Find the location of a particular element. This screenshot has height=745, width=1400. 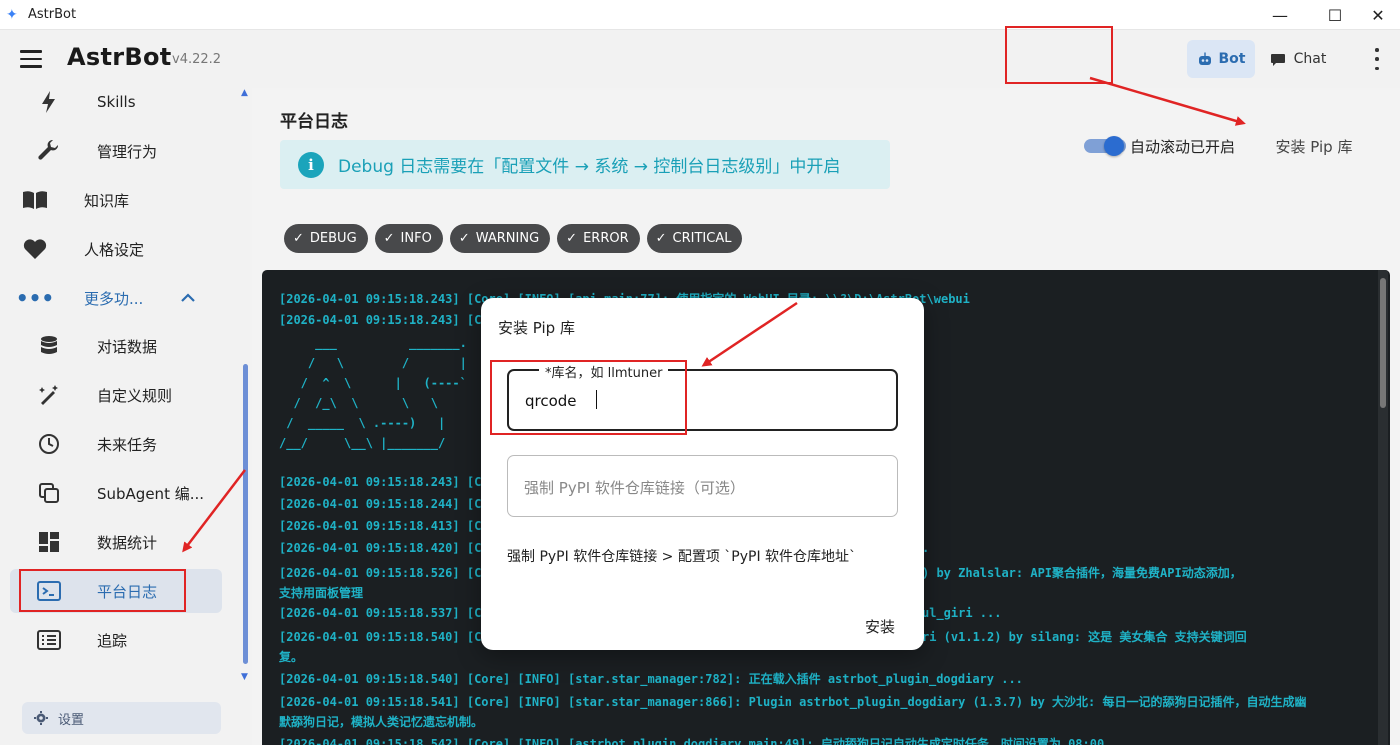

settings-button: 设置 is located at coordinates (121, 718).